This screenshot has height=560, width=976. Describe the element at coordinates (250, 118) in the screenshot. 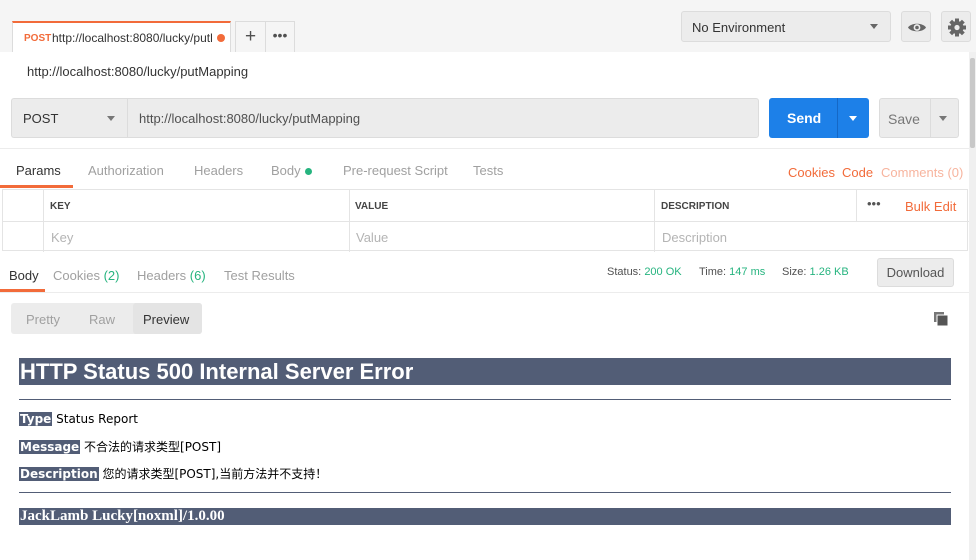

I see `url-value: http://localhost:8080/lucky/putMapping` at that location.